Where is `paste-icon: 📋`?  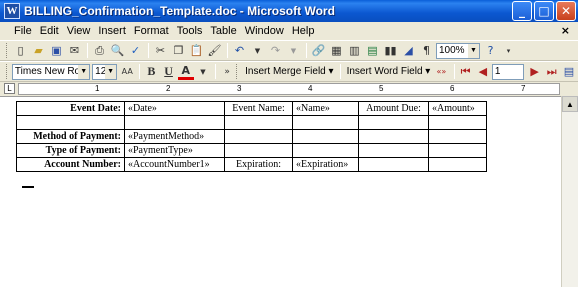
paste-icon: 📋 is located at coordinates (196, 50).